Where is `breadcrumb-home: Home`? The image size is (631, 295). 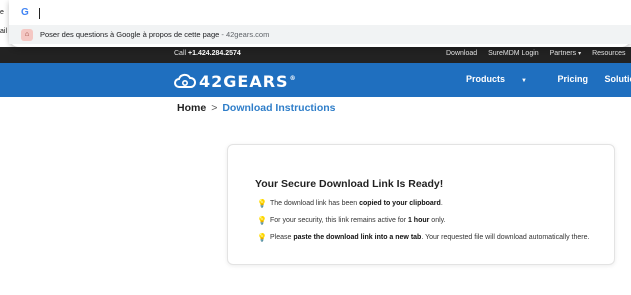
breadcrumb-home: Home is located at coordinates (191, 108).